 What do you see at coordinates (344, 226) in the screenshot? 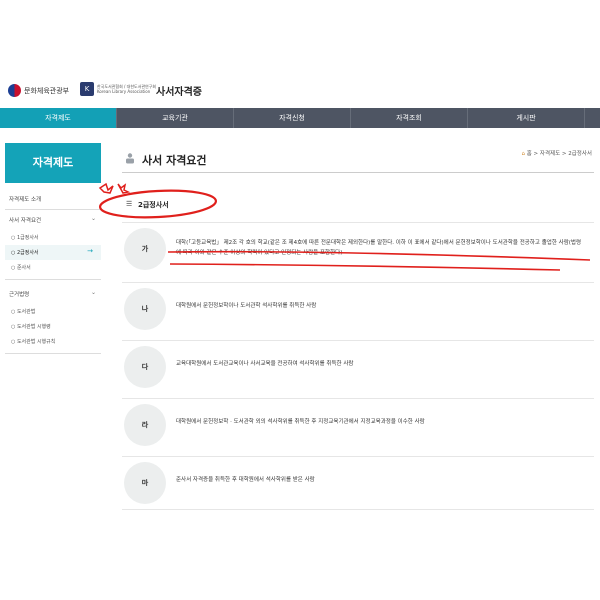
I see `annotation-overlay` at bounding box center [344, 226].